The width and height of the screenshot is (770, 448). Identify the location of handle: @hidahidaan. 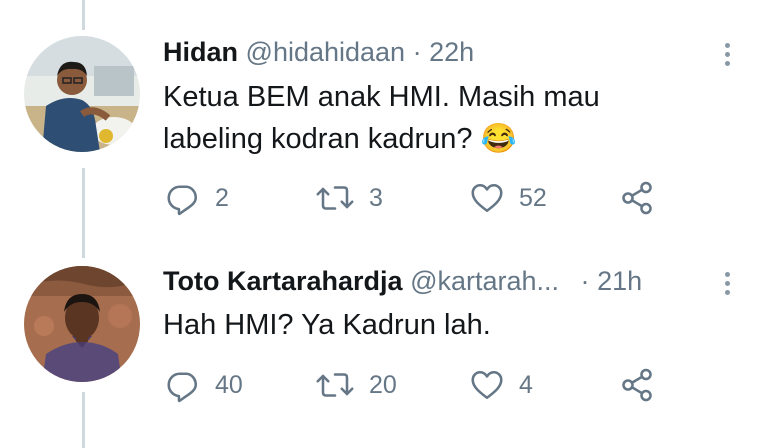
(326, 52).